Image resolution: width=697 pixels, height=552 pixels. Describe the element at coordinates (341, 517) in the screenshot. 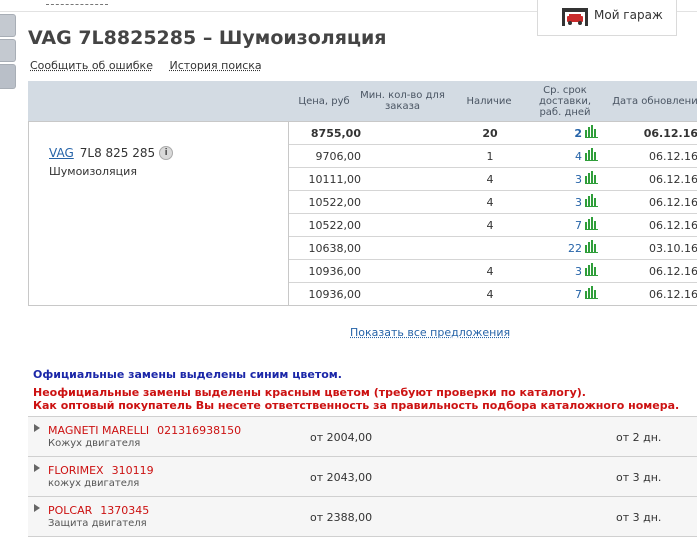

I see `replacement-price: от 2388,00` at that location.